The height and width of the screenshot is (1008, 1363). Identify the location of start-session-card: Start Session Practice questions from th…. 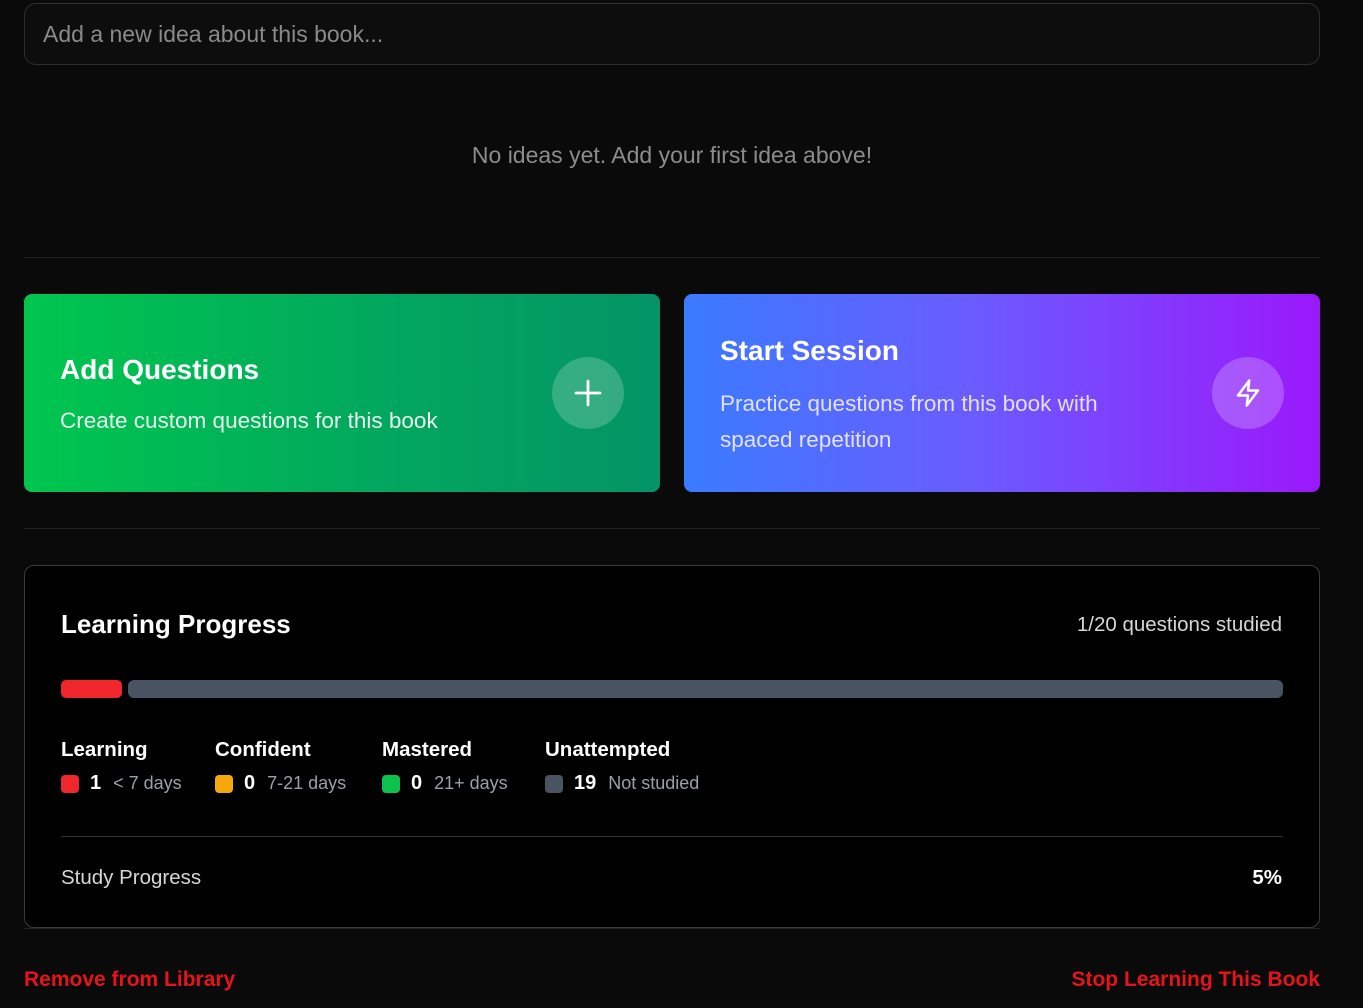
(1002, 393).